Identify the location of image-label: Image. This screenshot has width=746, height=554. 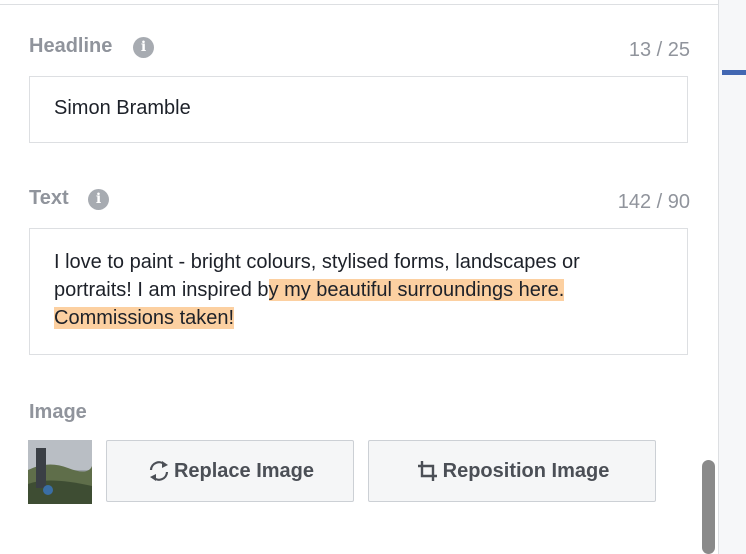
(58, 412).